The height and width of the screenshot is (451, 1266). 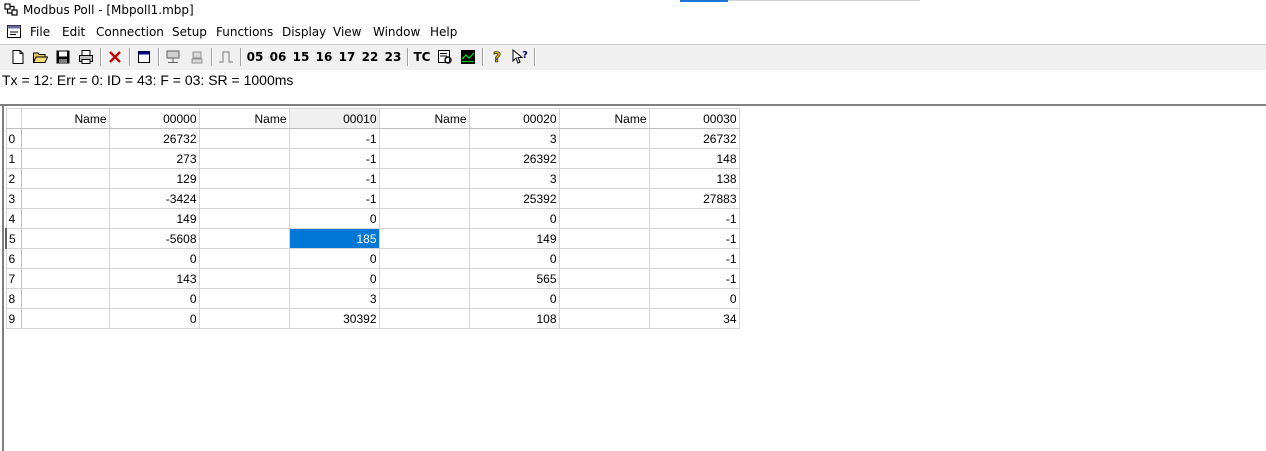 I want to click on open-button, so click(x=40, y=57).